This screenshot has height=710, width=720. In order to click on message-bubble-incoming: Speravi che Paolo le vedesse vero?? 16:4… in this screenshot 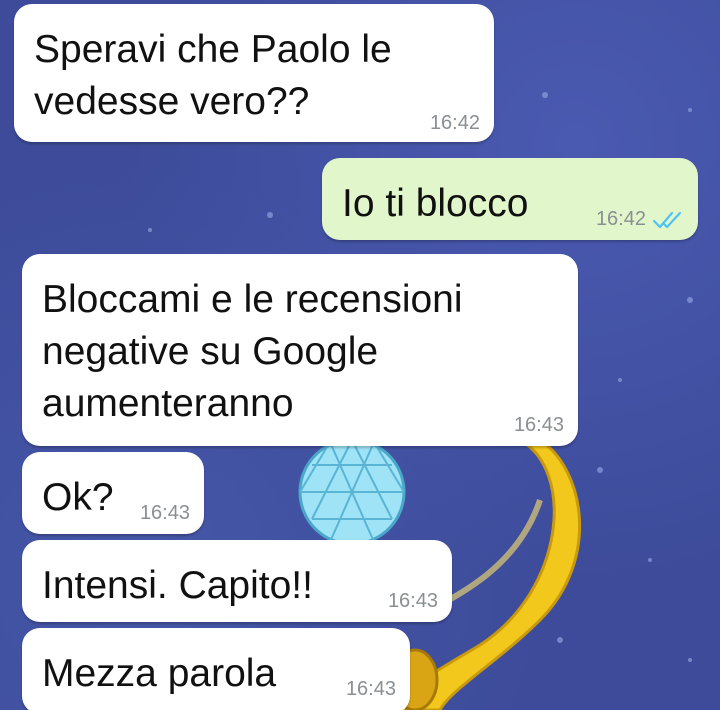, I will do `click(254, 73)`.